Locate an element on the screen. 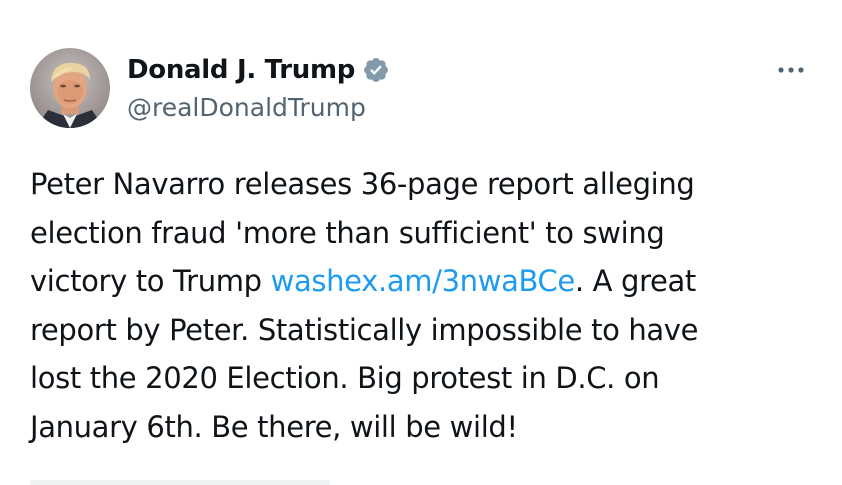  author-name-row: Donald J. Trump is located at coordinates (258, 70).